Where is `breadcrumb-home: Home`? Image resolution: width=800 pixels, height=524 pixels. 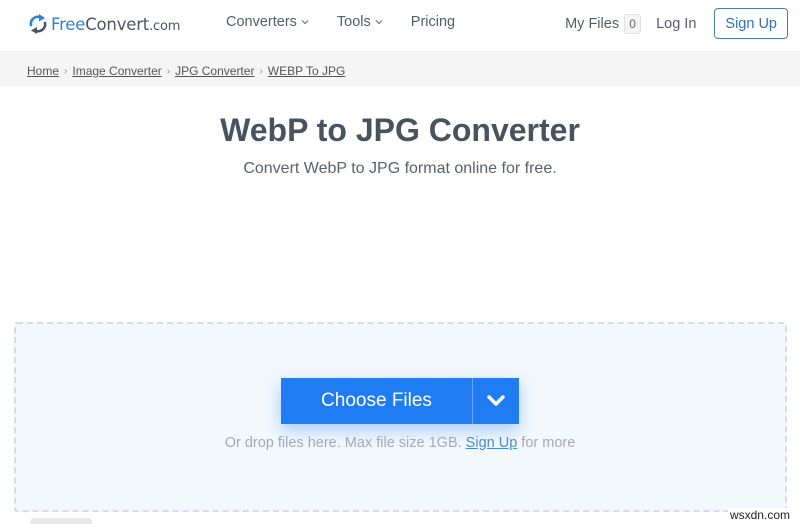 breadcrumb-home: Home is located at coordinates (43, 71).